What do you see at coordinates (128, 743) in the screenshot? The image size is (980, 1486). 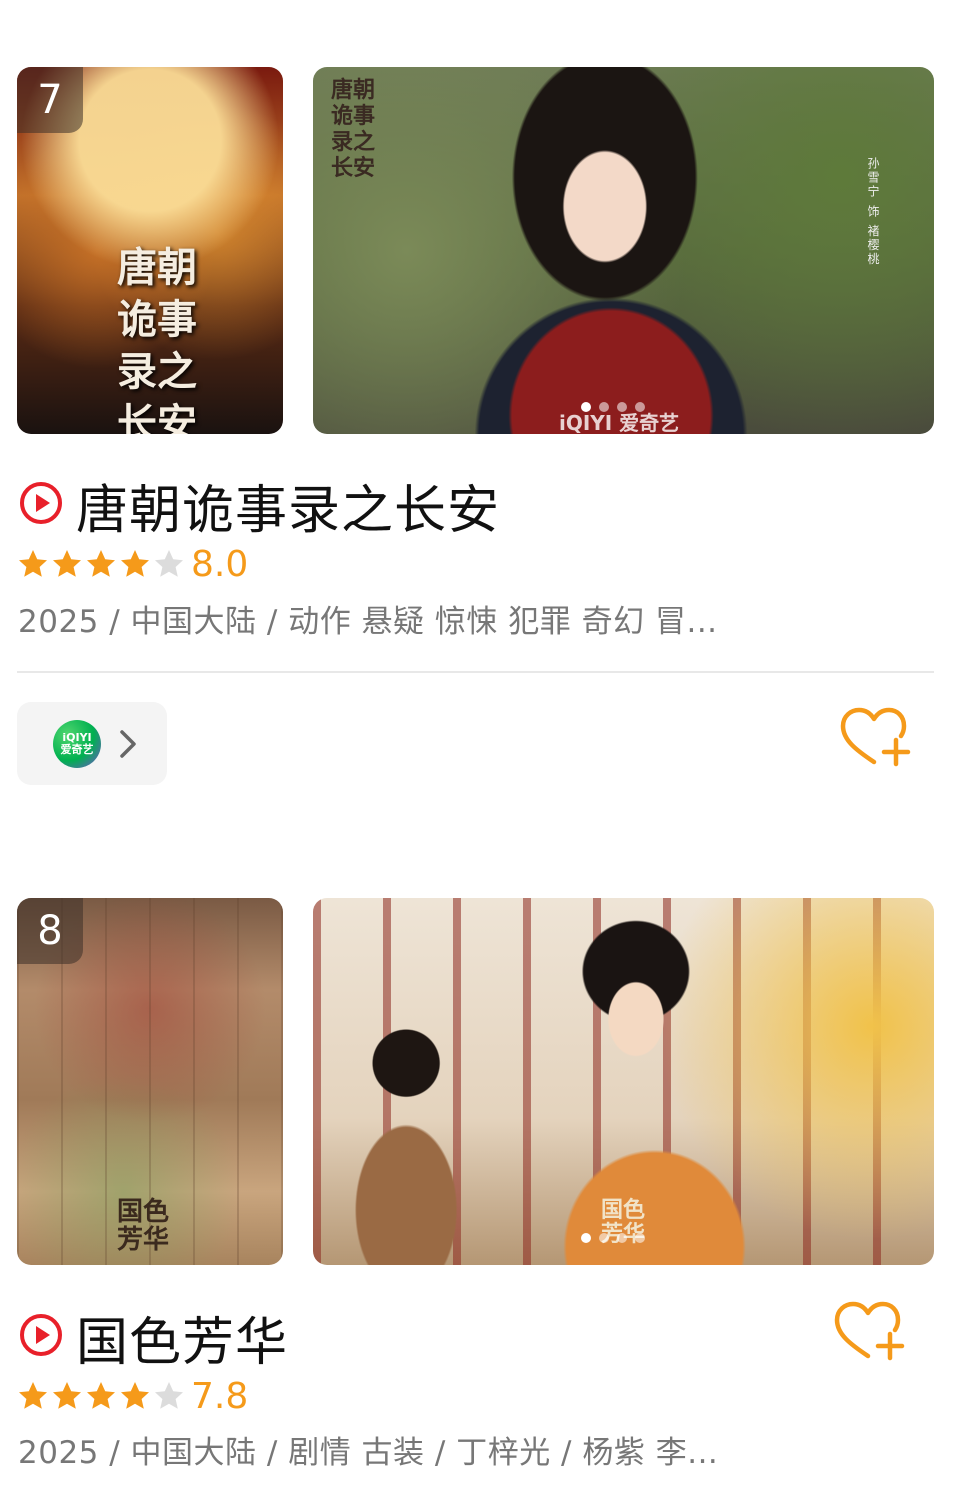 I see `chevron-right-icon` at bounding box center [128, 743].